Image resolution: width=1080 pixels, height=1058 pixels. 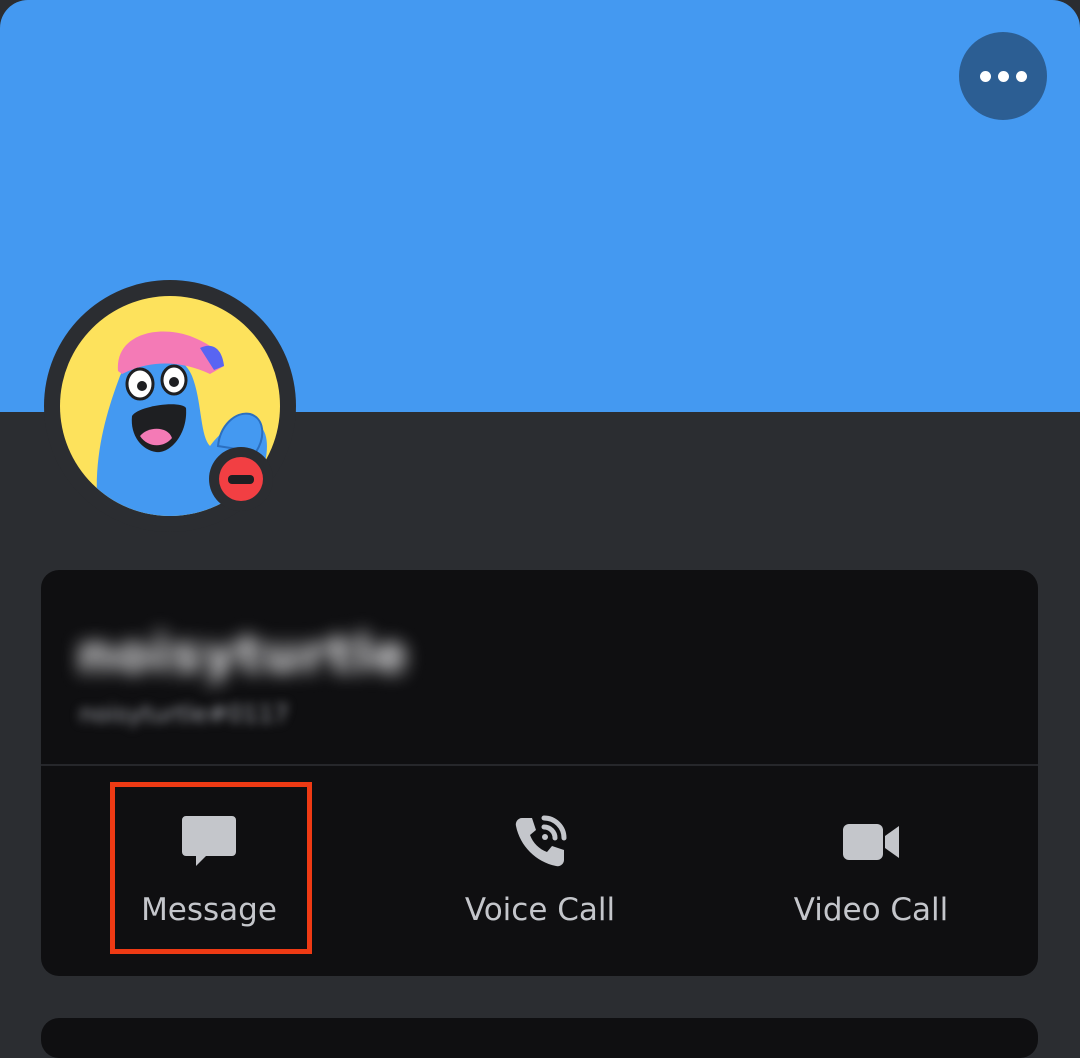 I want to click on phone-call-icon, so click(x=540, y=842).